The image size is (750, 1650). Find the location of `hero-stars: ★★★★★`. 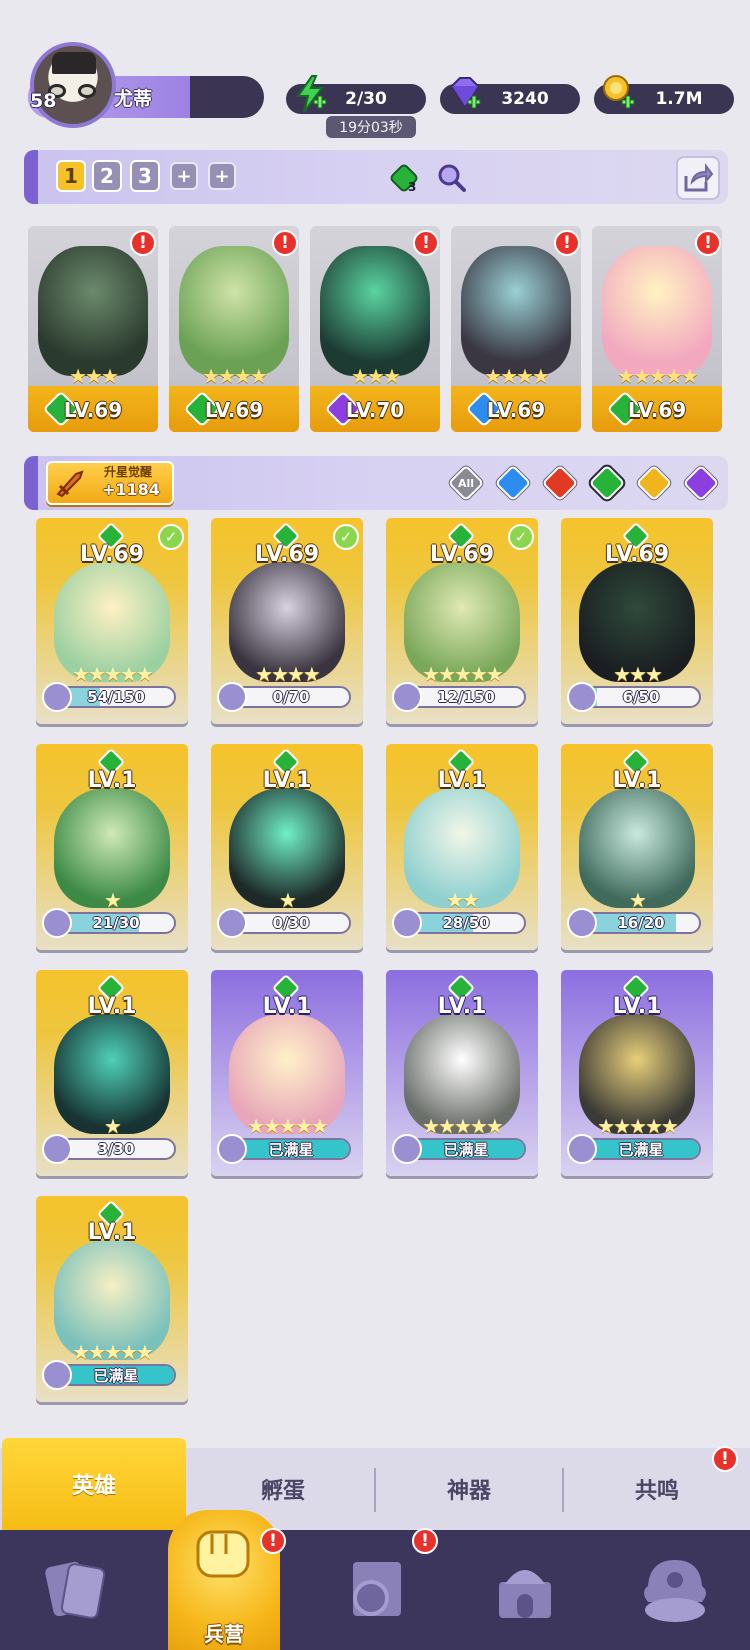

hero-stars: ★★★★★ is located at coordinates (658, 376).